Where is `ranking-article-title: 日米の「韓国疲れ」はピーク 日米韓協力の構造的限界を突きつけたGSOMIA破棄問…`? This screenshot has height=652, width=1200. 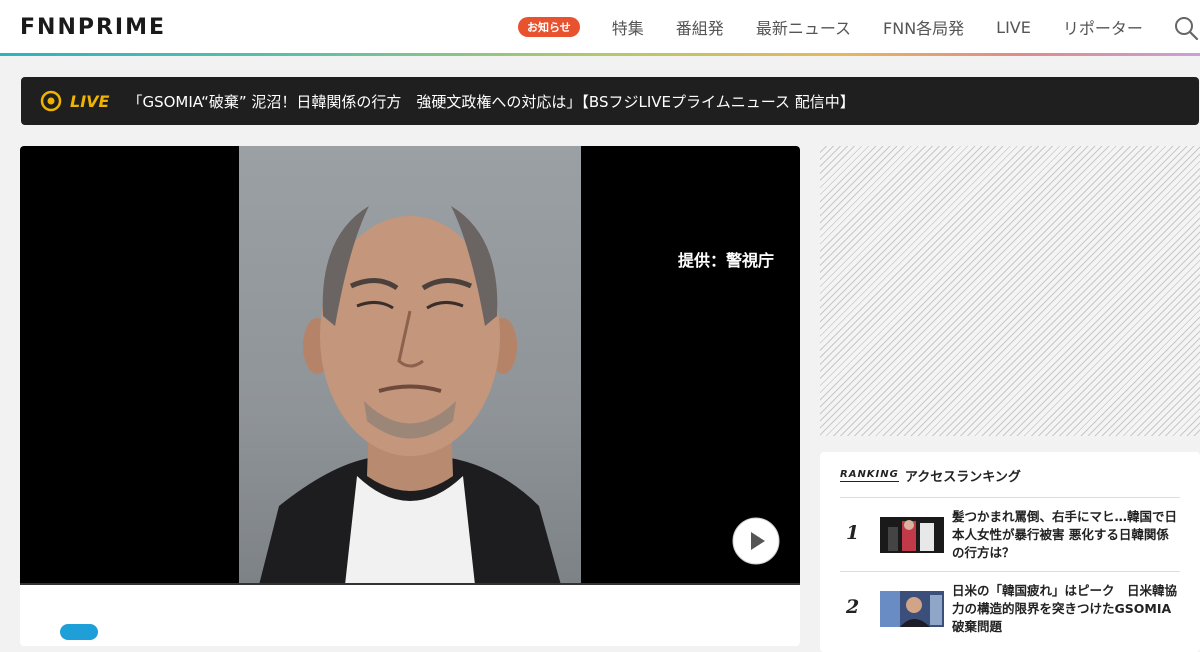 ranking-article-title: 日米の「韓国疲れ」はピーク 日米韓協力の構造的限界を突きつけたGSOMIA破棄問… is located at coordinates (1065, 608).